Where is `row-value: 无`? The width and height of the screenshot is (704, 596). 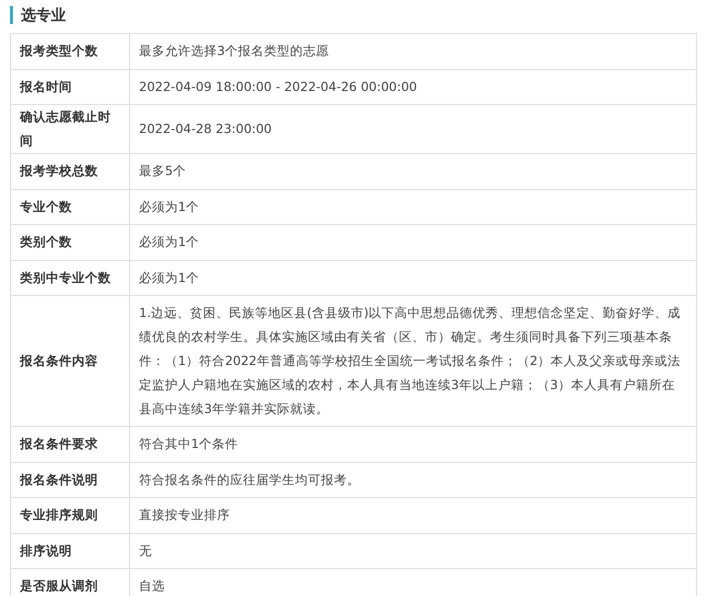
row-value: 无 is located at coordinates (413, 550).